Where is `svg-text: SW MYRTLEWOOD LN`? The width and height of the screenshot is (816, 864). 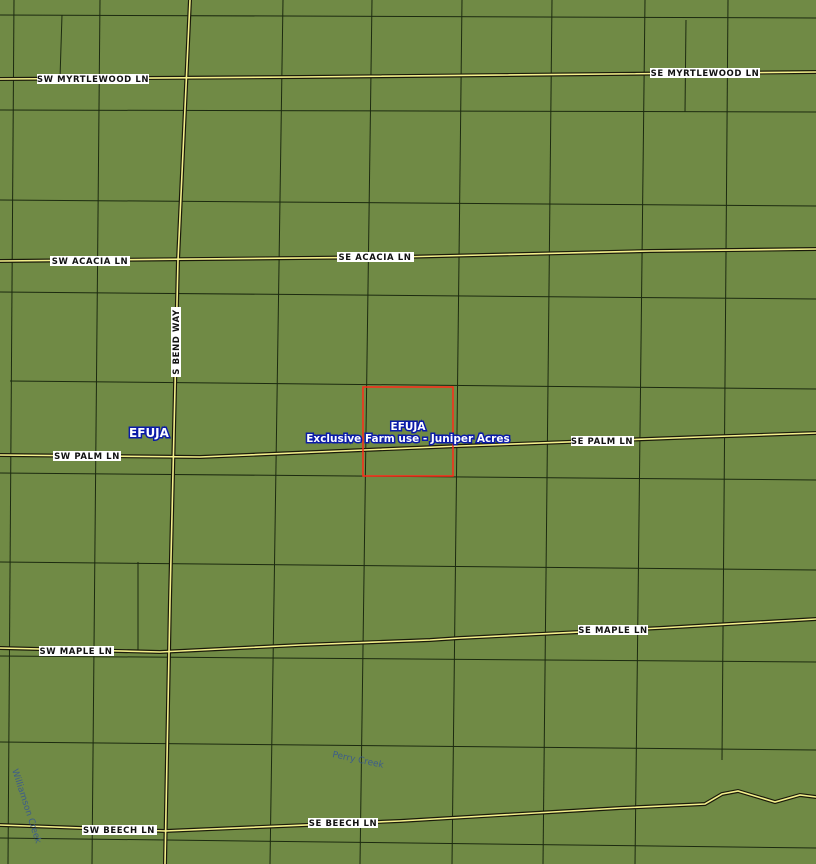 svg-text: SW MYRTLEWOOD LN is located at coordinates (93, 80).